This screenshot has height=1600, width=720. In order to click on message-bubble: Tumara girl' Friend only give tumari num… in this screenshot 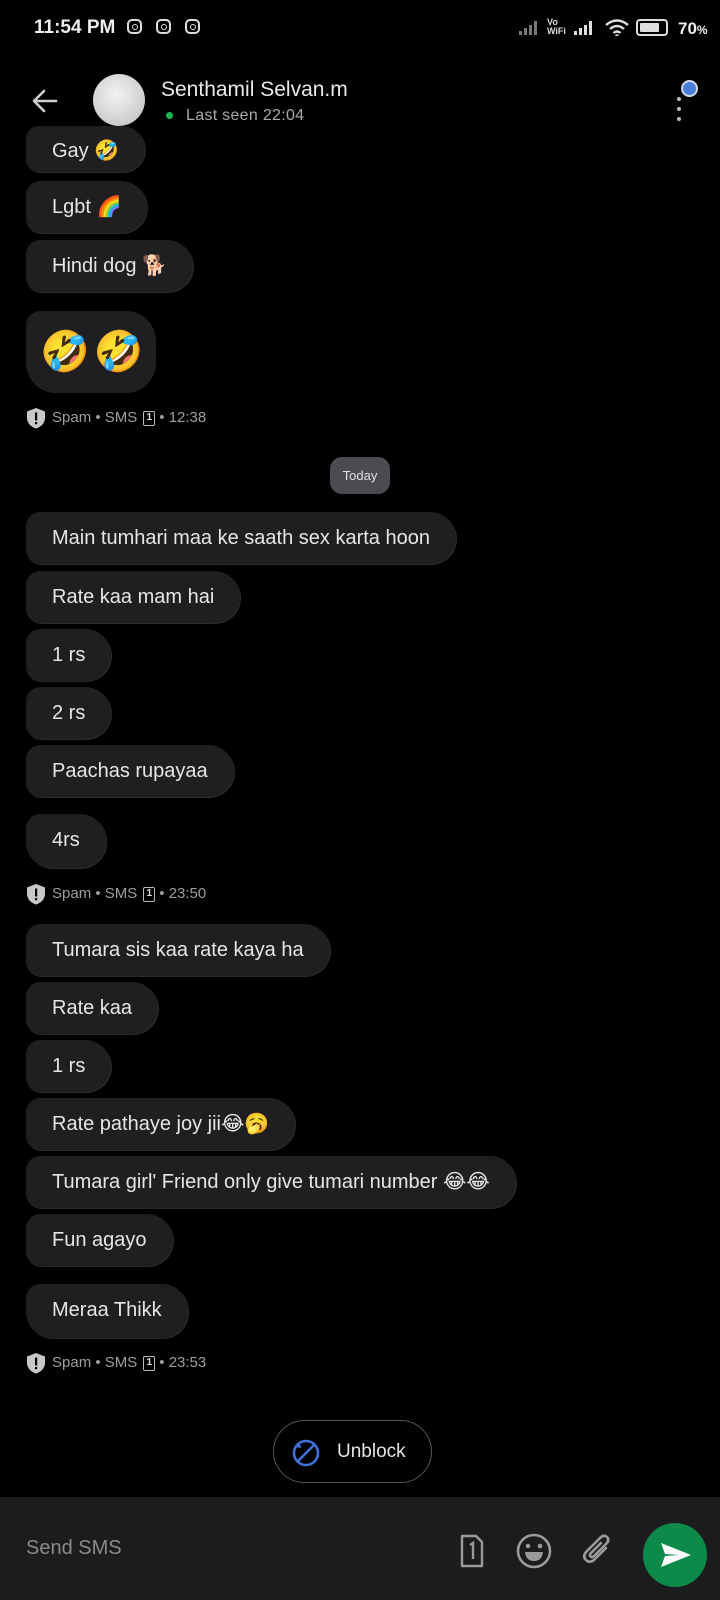, I will do `click(271, 1182)`.